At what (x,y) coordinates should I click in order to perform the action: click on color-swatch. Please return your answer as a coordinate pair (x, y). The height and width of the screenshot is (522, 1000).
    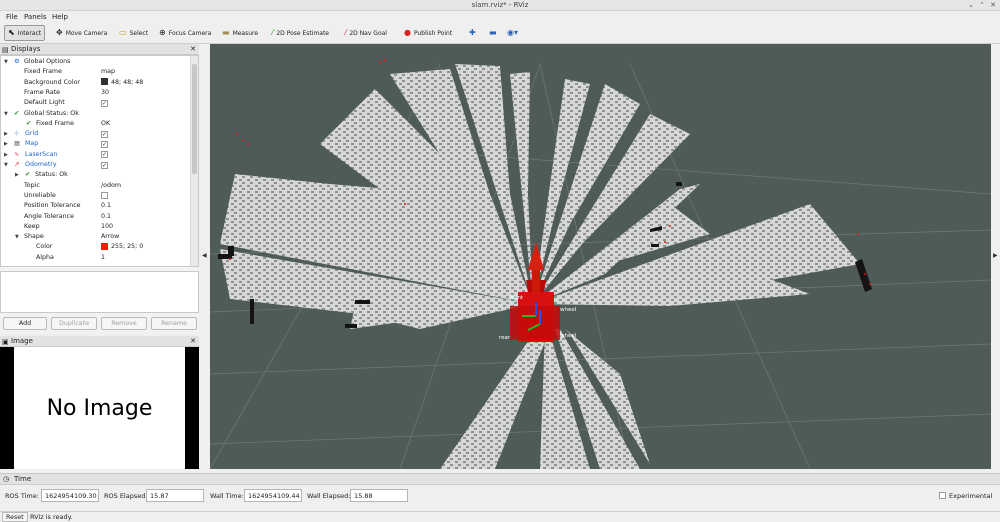
    Looking at the image, I should click on (104, 246).